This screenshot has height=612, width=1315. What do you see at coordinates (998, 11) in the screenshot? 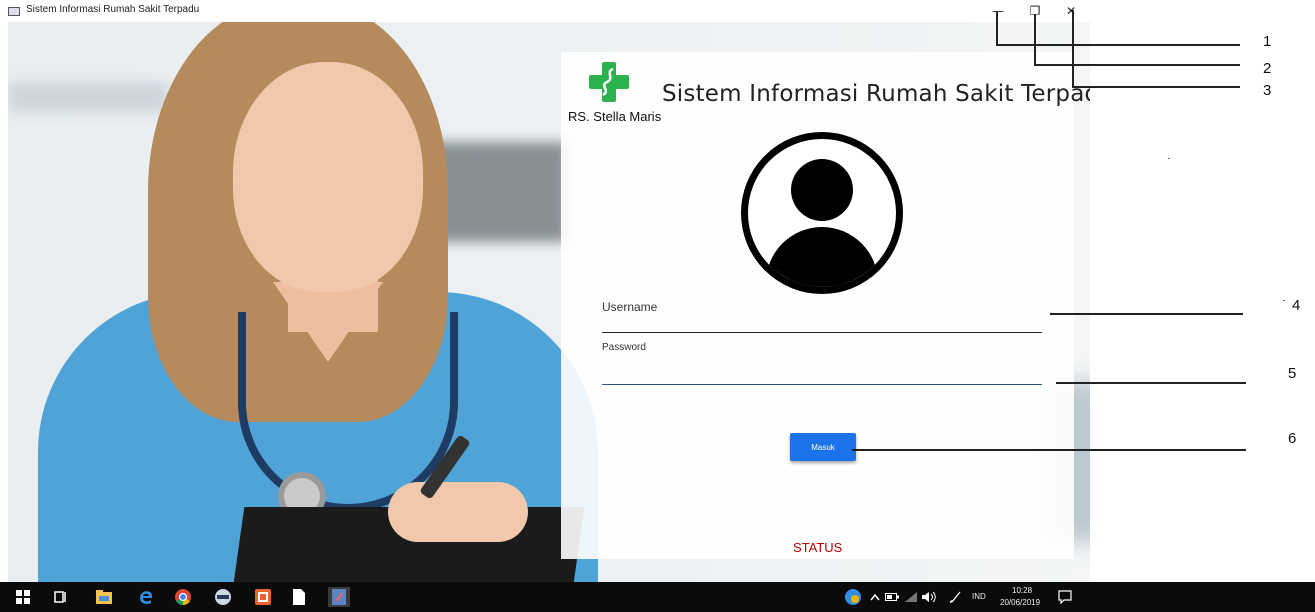
I see `minimize-button: —` at bounding box center [998, 11].